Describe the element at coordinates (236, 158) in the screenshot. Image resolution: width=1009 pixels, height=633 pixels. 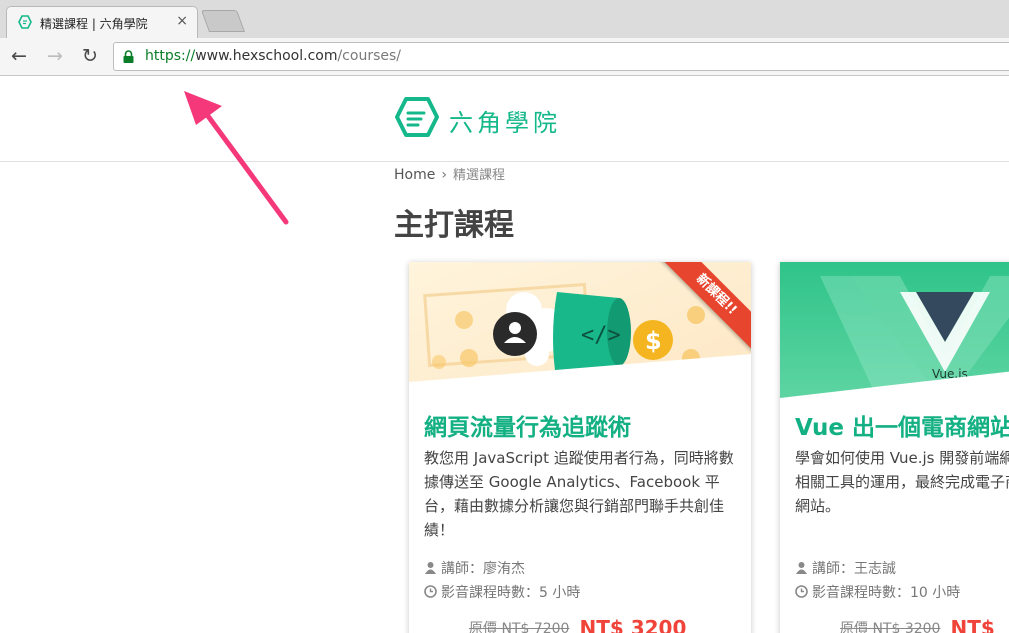
I see `annotation-arrow-icon` at that location.